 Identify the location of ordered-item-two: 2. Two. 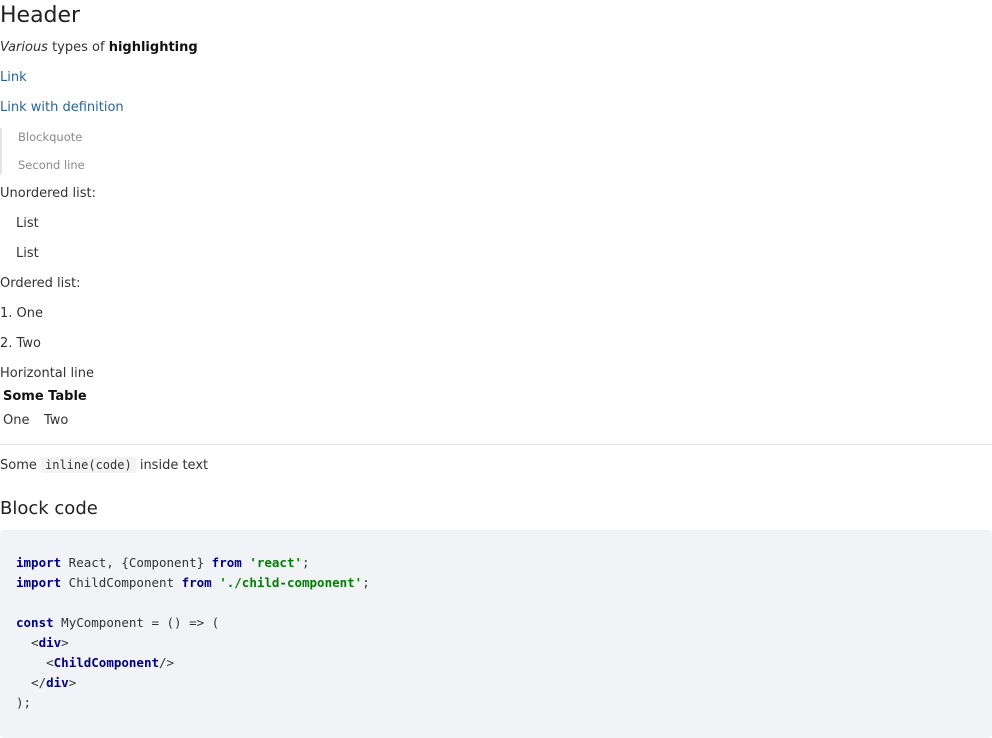
(20, 343).